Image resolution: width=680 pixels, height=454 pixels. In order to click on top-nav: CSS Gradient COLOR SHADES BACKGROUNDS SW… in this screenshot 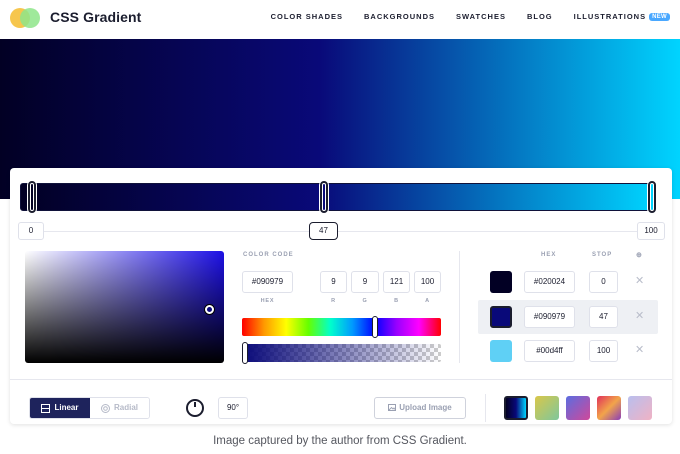, I will do `click(340, 19)`.